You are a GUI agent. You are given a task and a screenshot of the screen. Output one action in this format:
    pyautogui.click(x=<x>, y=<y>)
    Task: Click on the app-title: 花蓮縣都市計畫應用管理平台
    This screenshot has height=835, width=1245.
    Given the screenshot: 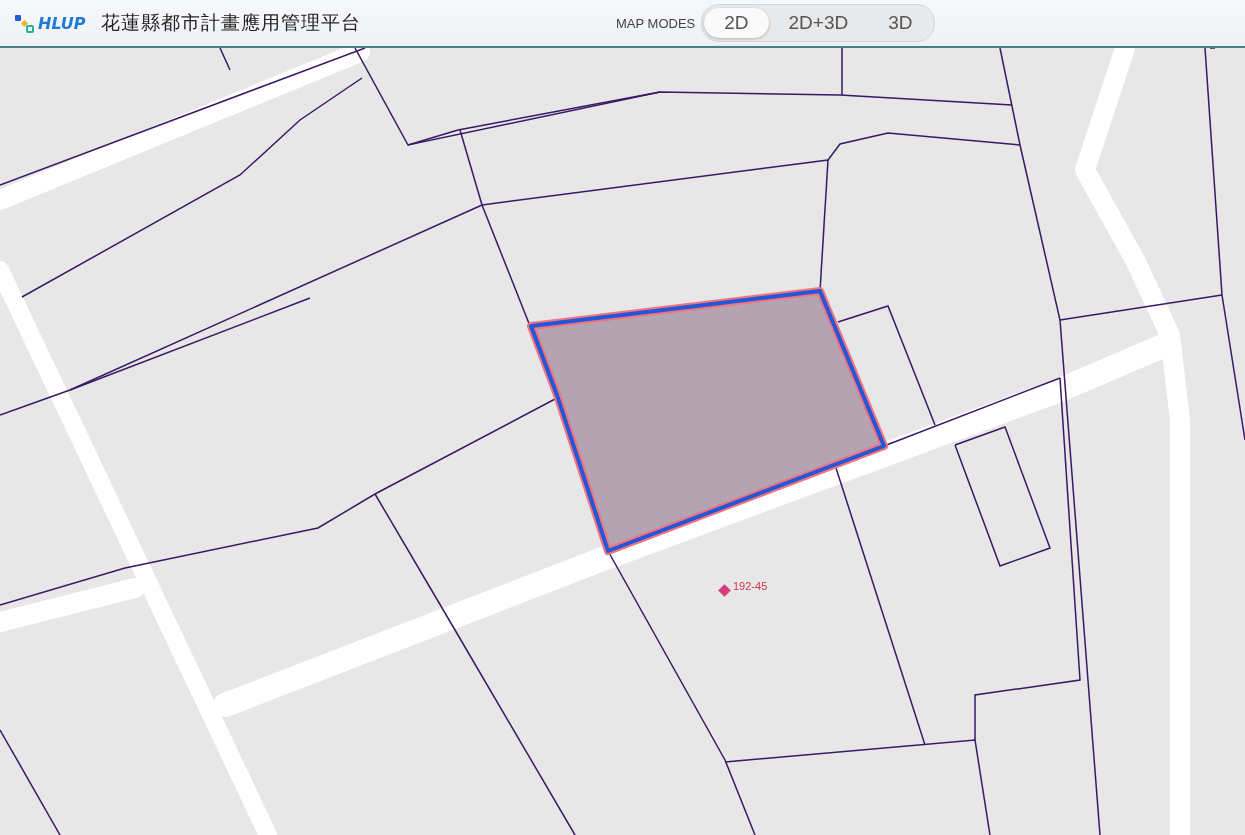 What is the action you would take?
    pyautogui.click(x=231, y=22)
    